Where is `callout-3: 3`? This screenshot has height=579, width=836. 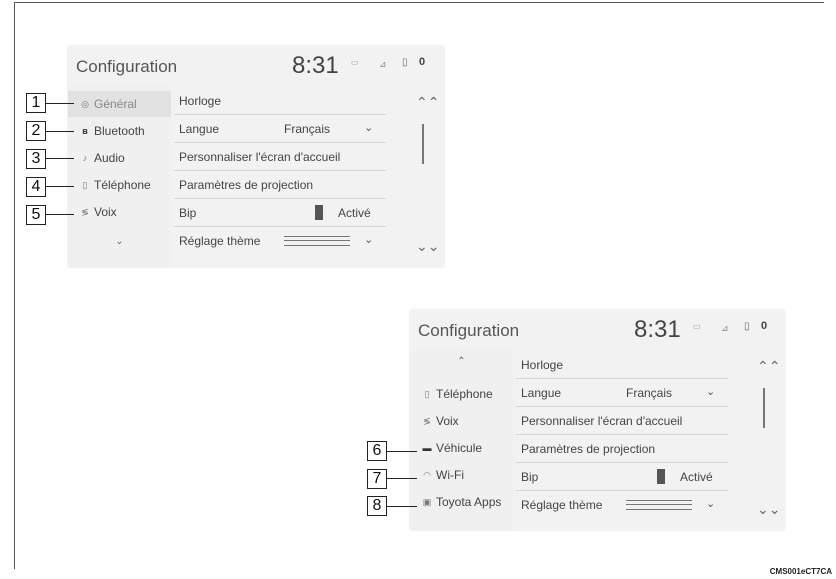 callout-3: 3 is located at coordinates (36, 159).